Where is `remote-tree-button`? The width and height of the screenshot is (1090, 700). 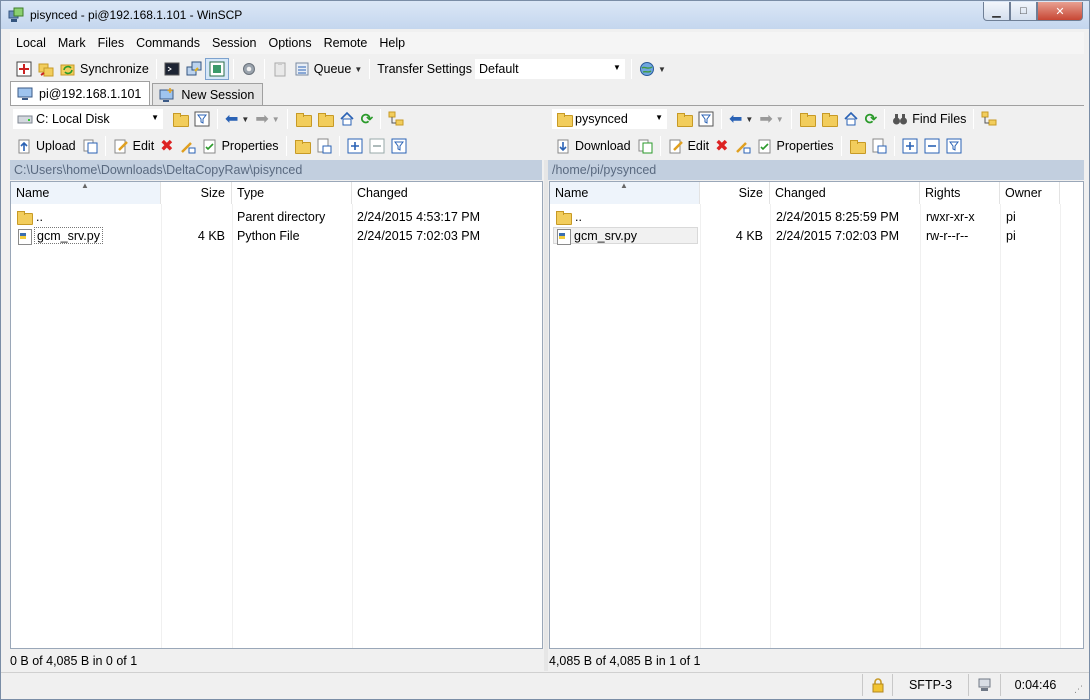 remote-tree-button is located at coordinates (989, 119).